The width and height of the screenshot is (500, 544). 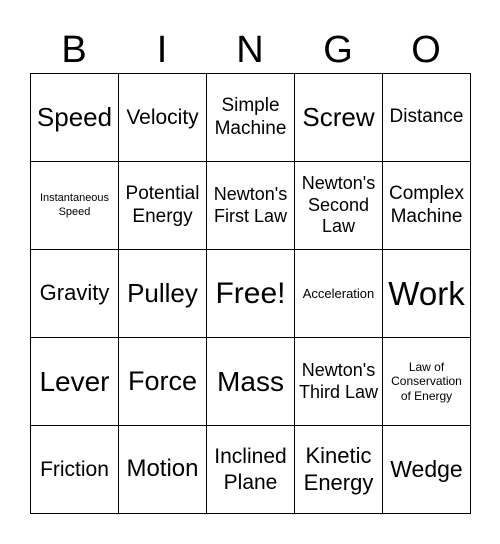 I want to click on cell-label: Law of Conservation of Energy, so click(x=426, y=381).